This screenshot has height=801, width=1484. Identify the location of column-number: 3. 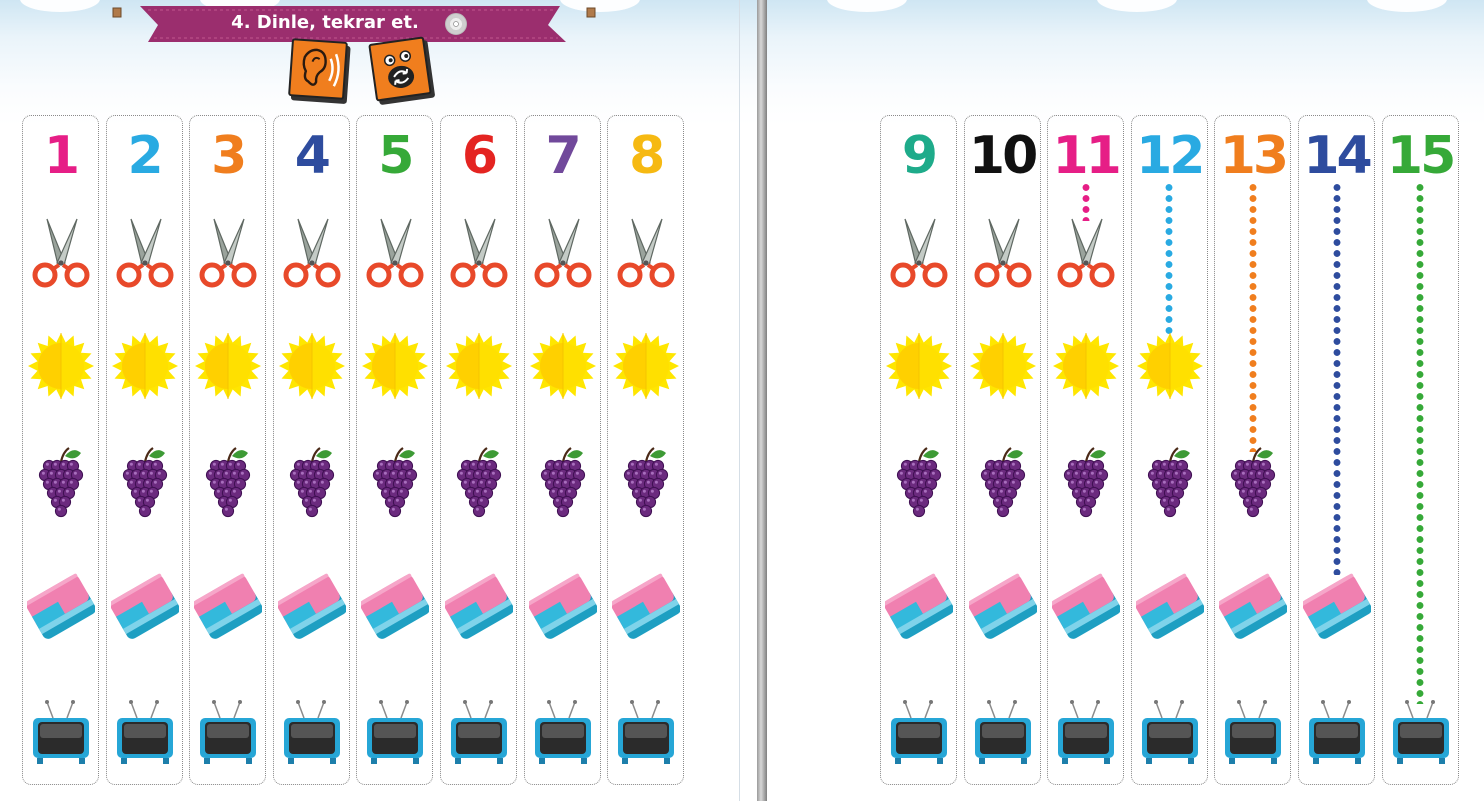
(229, 156).